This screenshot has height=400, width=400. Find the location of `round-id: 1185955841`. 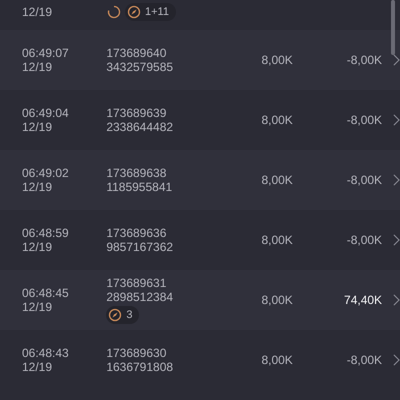

round-id: 1185955841 is located at coordinates (140, 187).